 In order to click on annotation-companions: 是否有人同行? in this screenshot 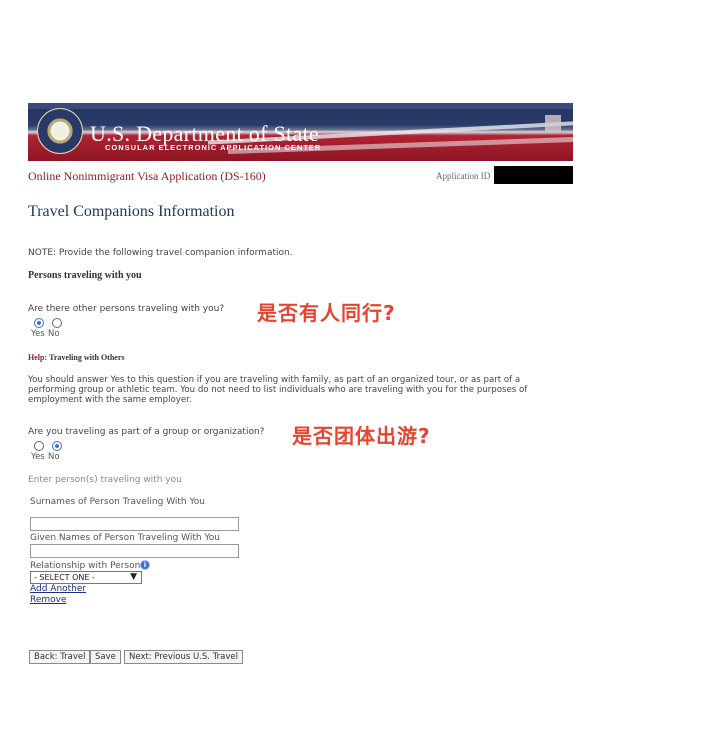, I will do `click(326, 313)`.